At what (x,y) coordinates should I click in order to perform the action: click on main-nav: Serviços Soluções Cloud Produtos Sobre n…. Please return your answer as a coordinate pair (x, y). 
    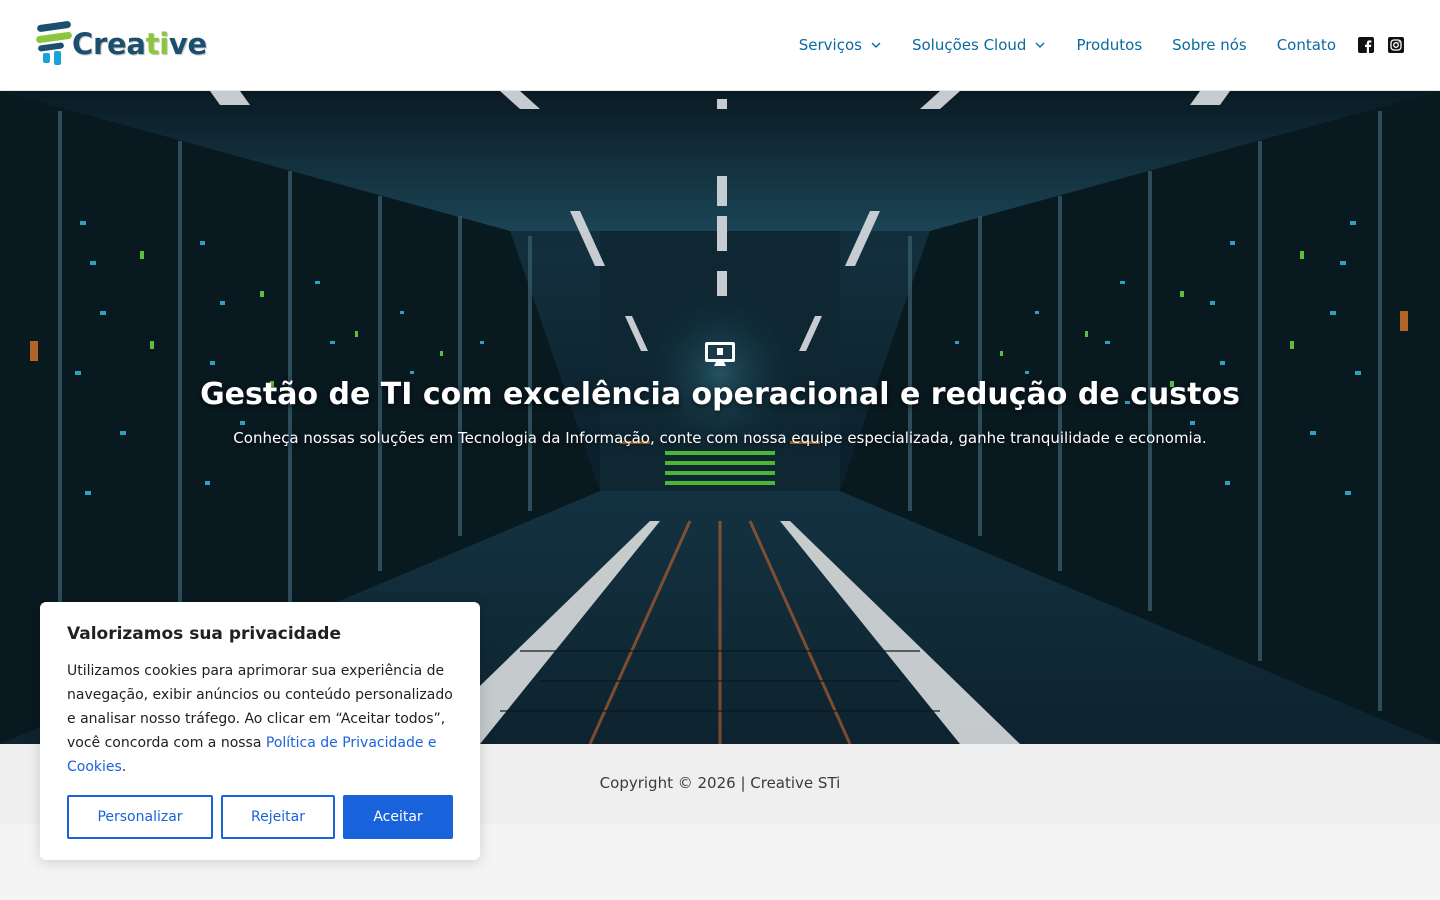
    Looking at the image, I should click on (1052, 45).